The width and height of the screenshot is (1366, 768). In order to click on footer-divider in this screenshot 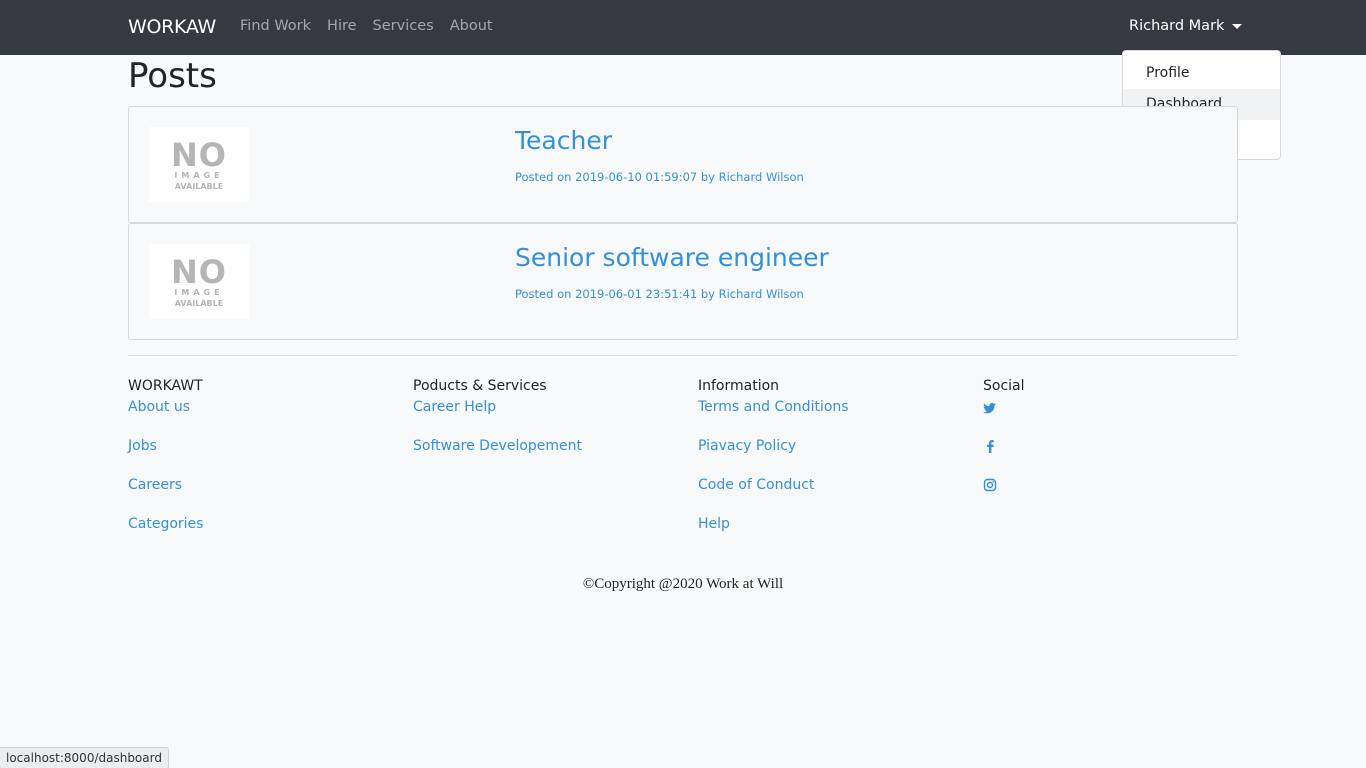, I will do `click(683, 355)`.